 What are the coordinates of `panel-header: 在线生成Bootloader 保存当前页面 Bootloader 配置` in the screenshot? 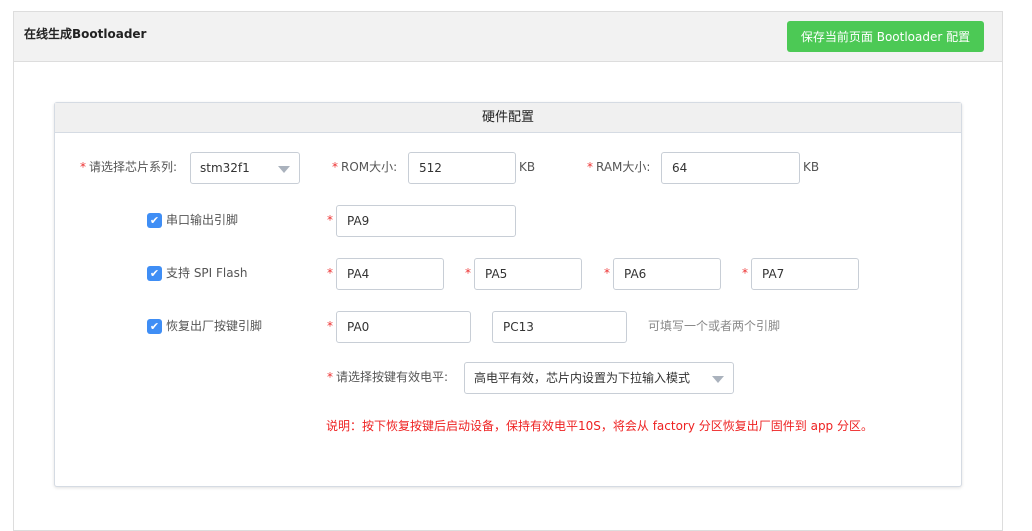 It's located at (508, 37).